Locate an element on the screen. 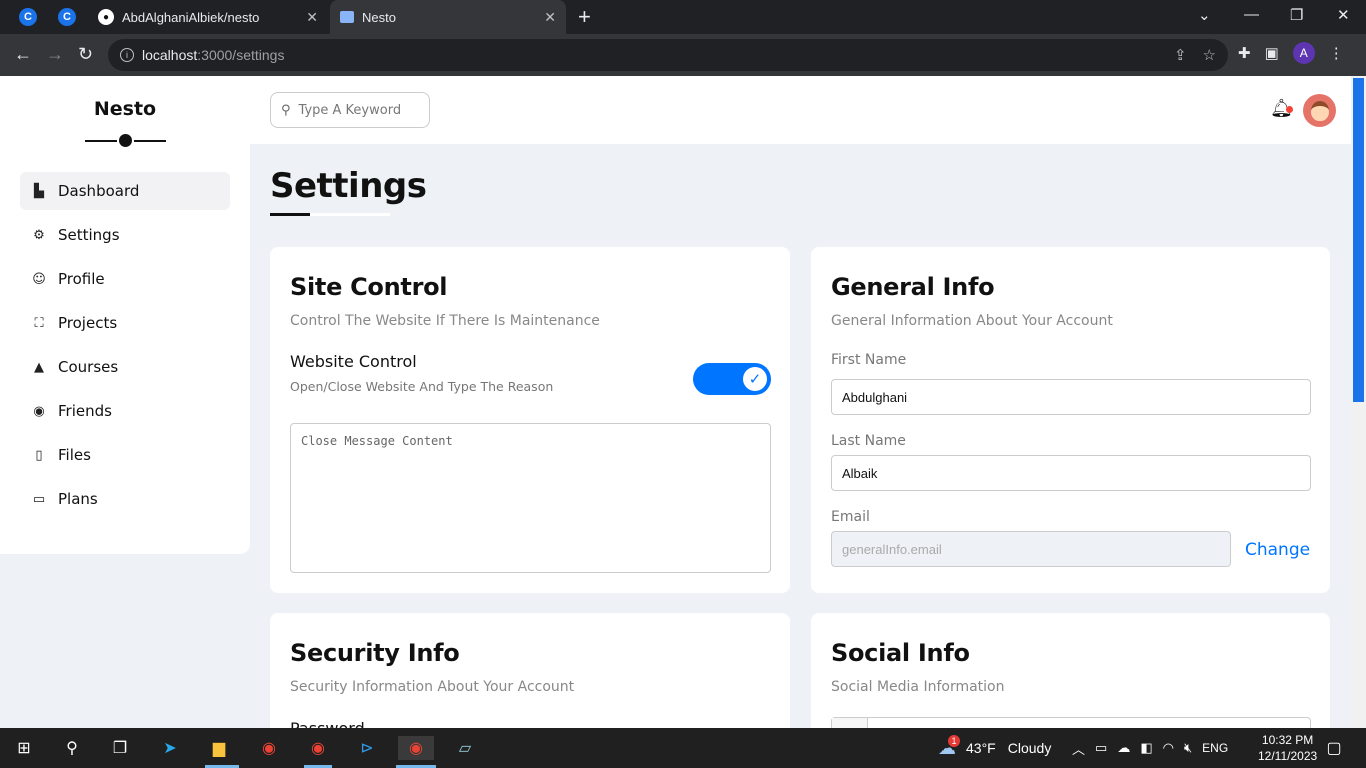 The image size is (1366, 768). page-icon is located at coordinates (347, 17).